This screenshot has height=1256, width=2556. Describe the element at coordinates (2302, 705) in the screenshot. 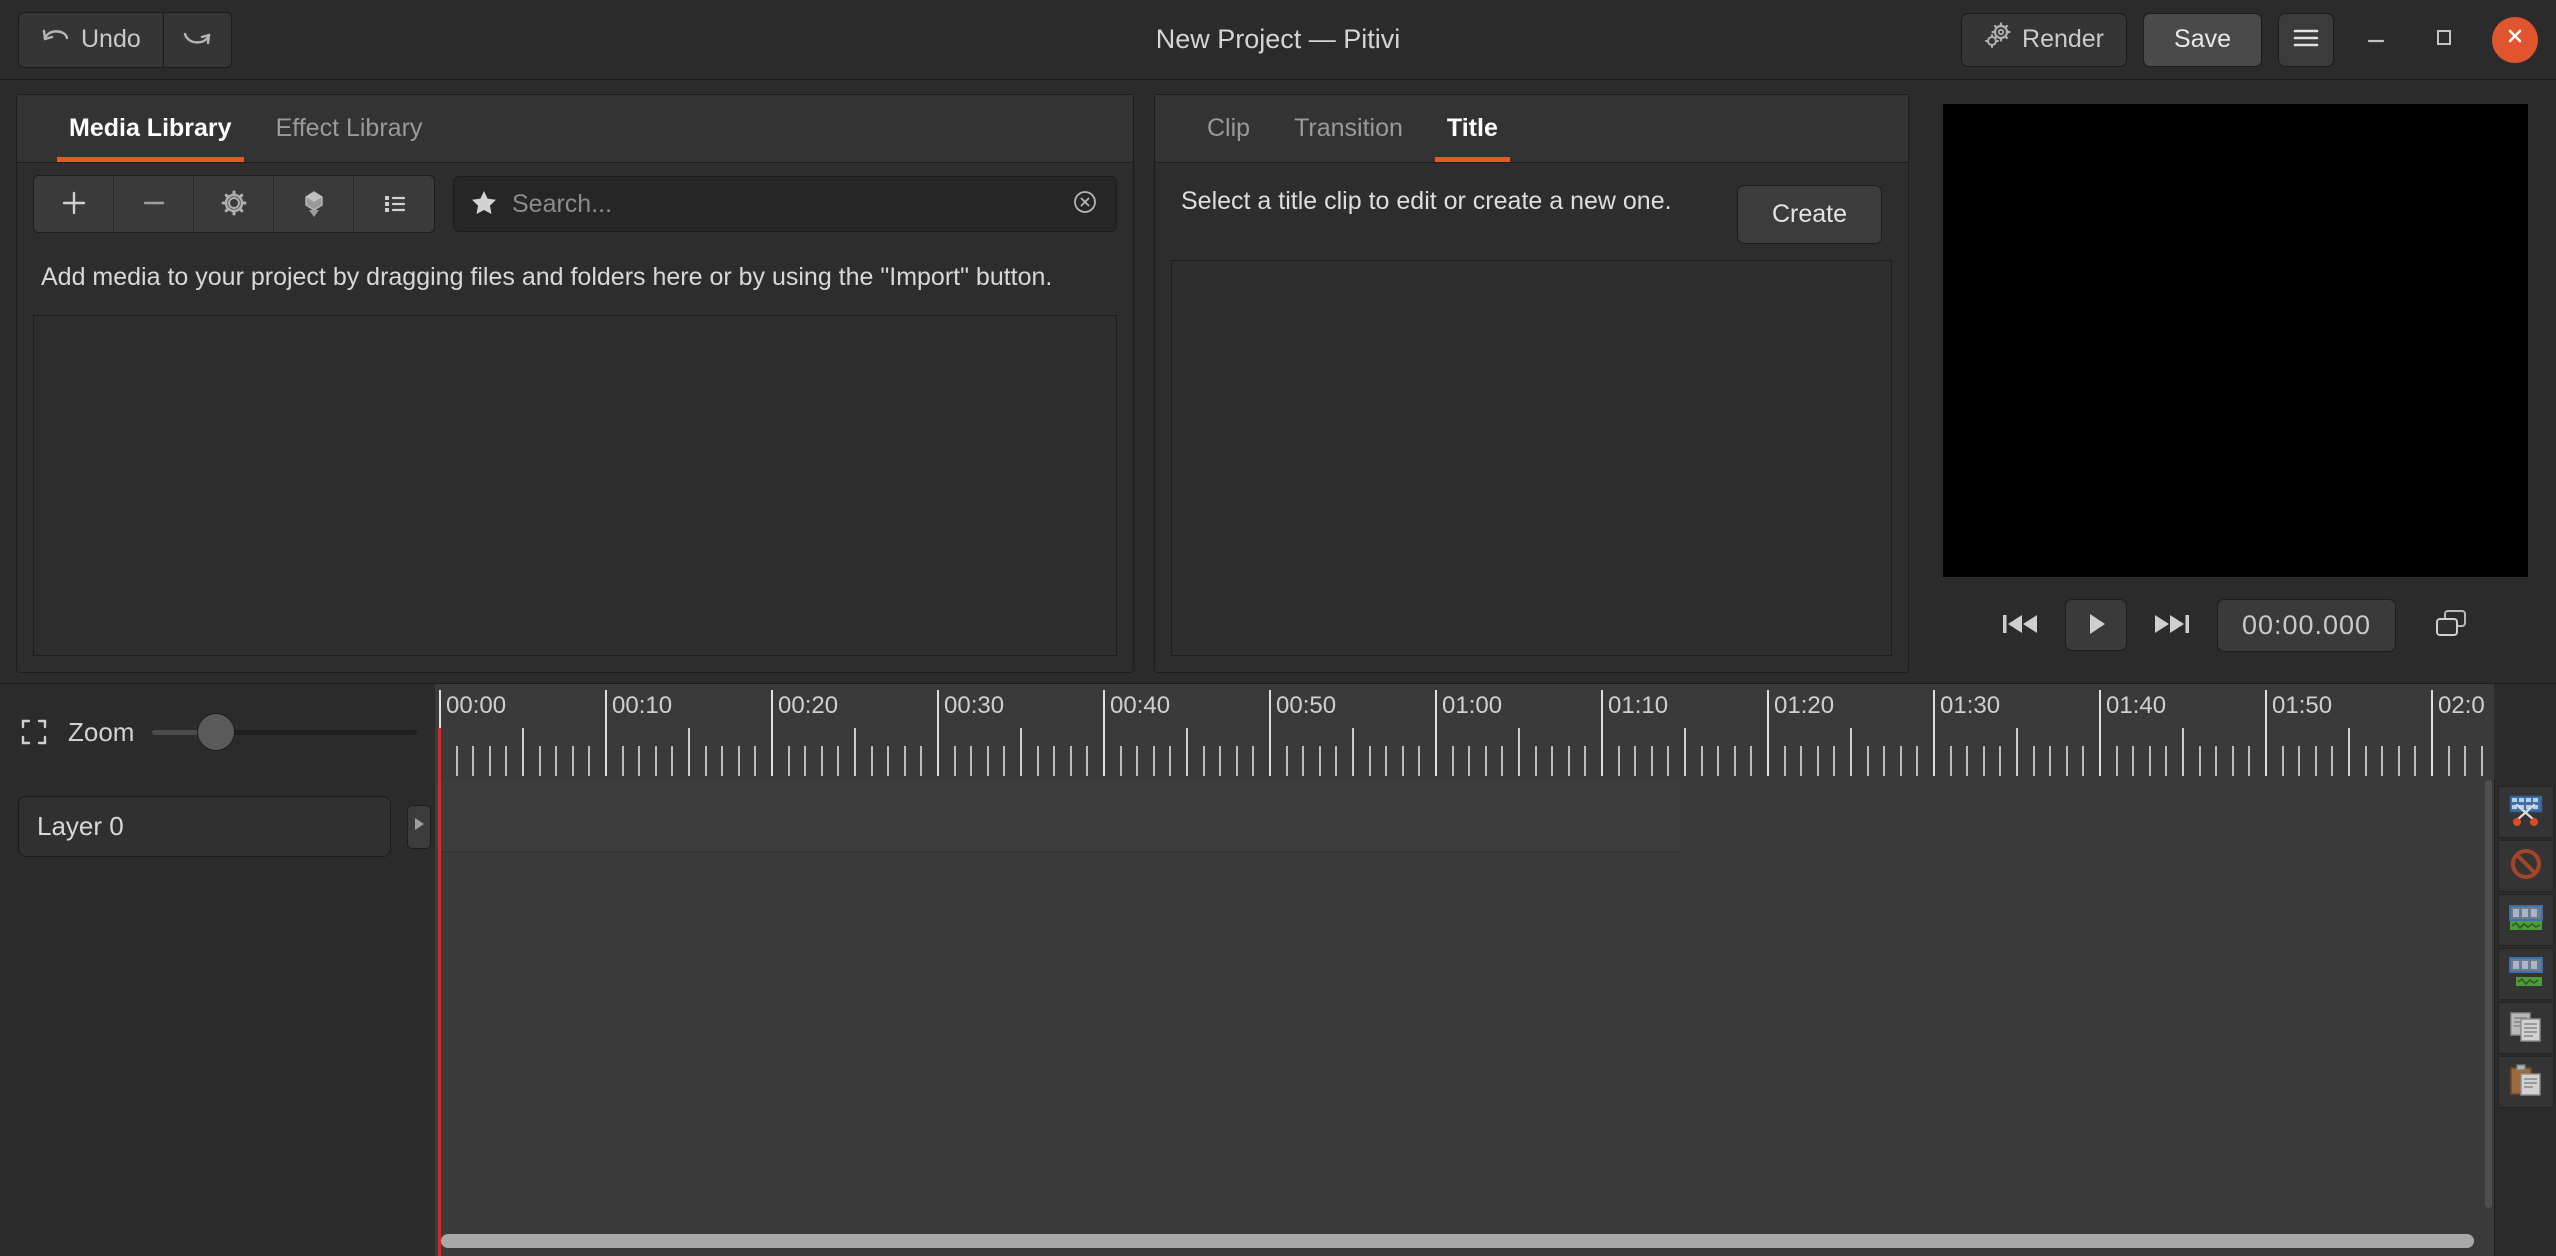

I see `ruler-time-label: 01:50` at that location.